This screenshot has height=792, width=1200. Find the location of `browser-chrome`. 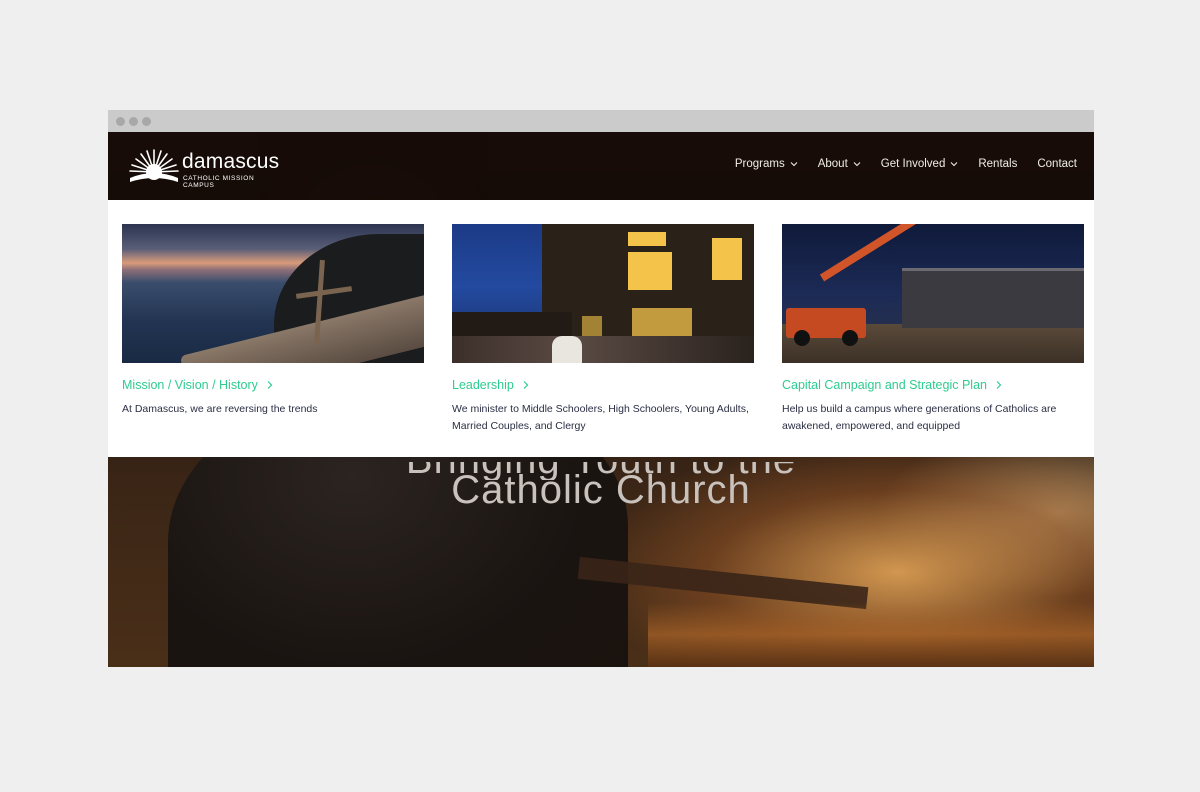

browser-chrome is located at coordinates (601, 121).